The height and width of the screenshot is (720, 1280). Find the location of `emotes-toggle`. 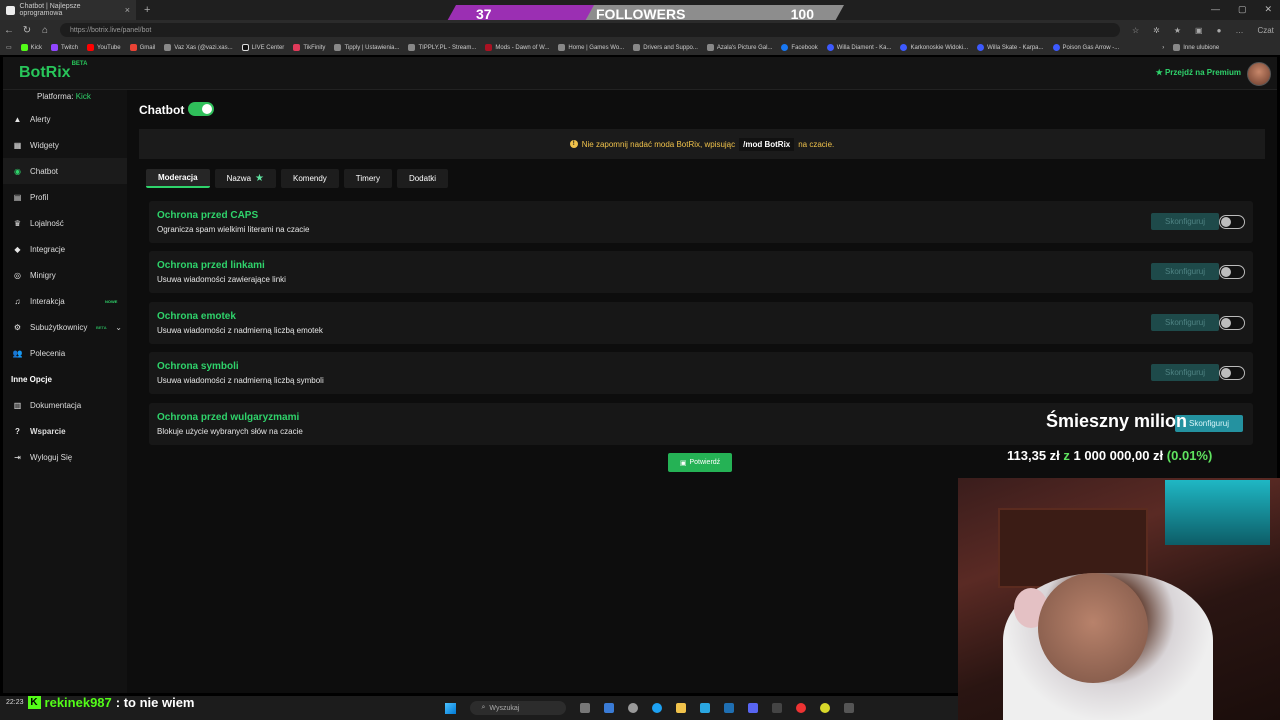

emotes-toggle is located at coordinates (1232, 323).